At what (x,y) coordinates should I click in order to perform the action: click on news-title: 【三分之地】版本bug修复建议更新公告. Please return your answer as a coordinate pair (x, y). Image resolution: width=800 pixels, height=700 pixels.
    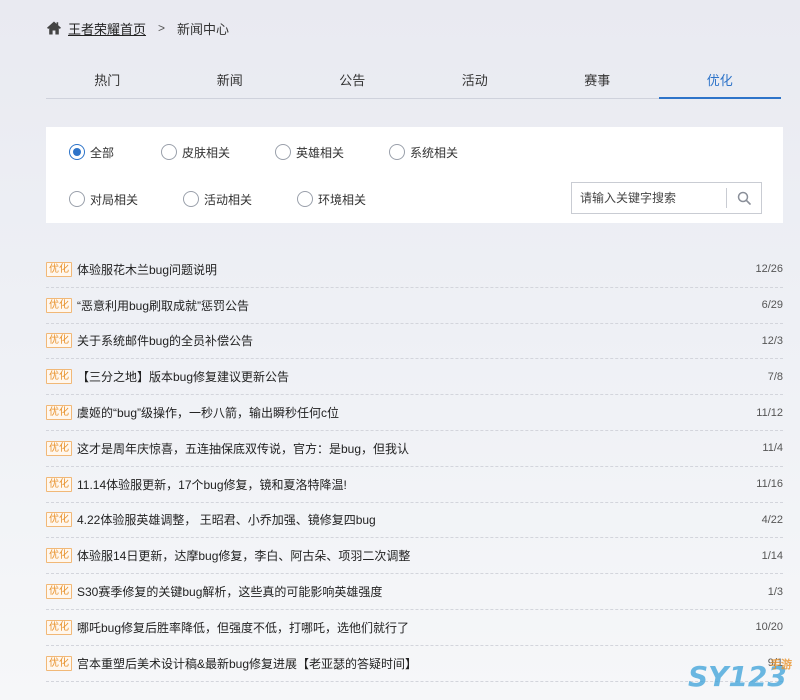
    Looking at the image, I should click on (422, 376).